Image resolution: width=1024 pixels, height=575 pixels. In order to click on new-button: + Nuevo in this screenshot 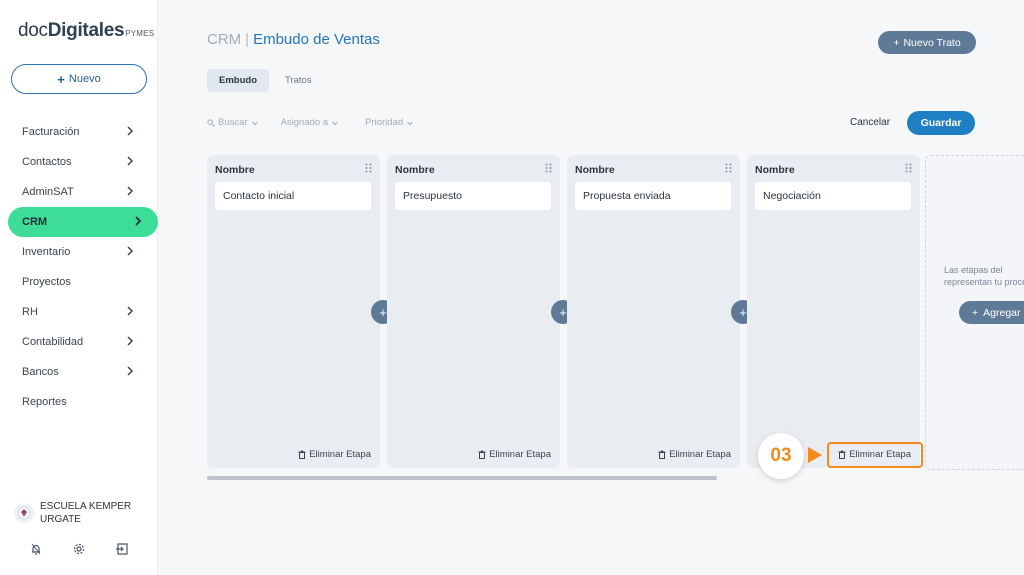, I will do `click(79, 79)`.